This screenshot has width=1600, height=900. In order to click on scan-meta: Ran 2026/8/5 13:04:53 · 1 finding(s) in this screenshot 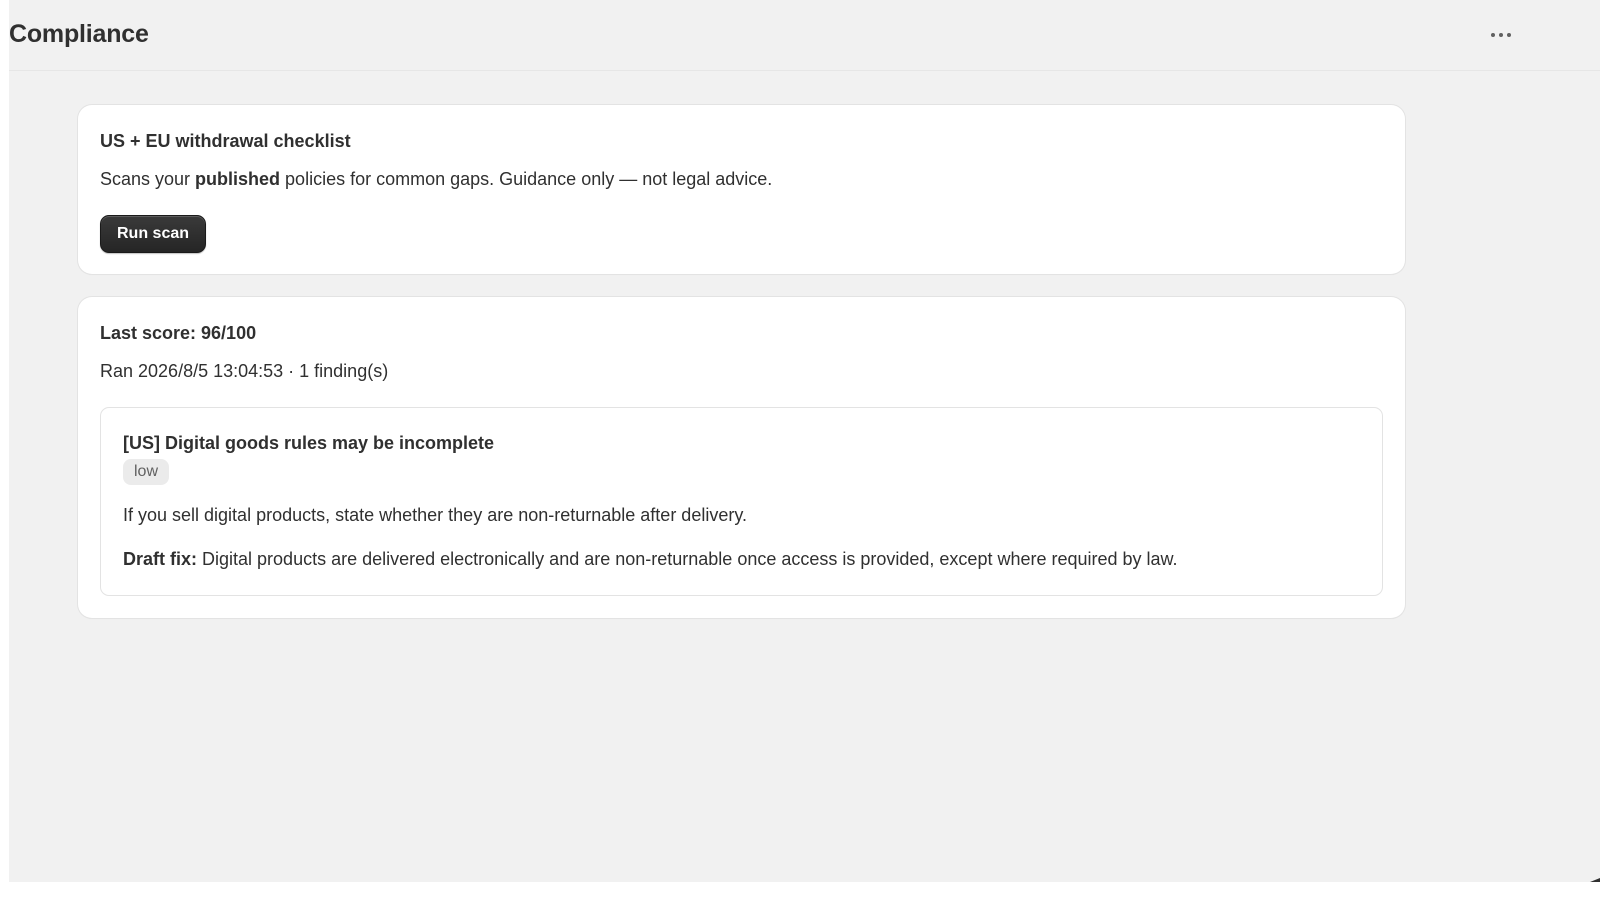, I will do `click(244, 371)`.